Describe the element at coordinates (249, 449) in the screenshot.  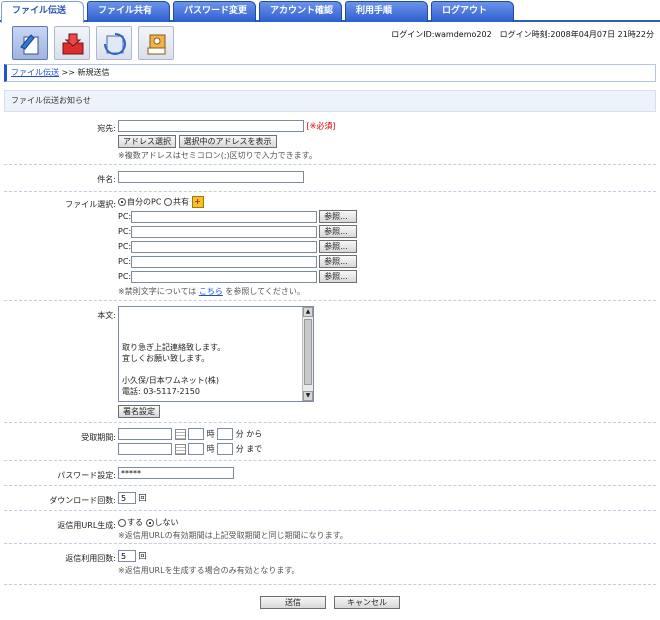
I see `to-label: 分 まで` at that location.